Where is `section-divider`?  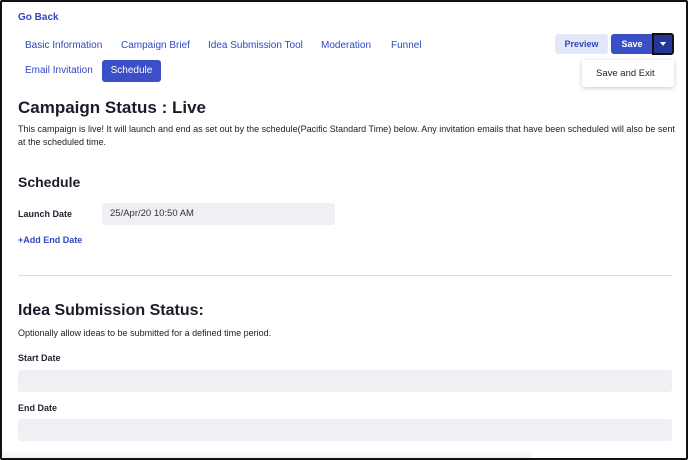
section-divider is located at coordinates (345, 275).